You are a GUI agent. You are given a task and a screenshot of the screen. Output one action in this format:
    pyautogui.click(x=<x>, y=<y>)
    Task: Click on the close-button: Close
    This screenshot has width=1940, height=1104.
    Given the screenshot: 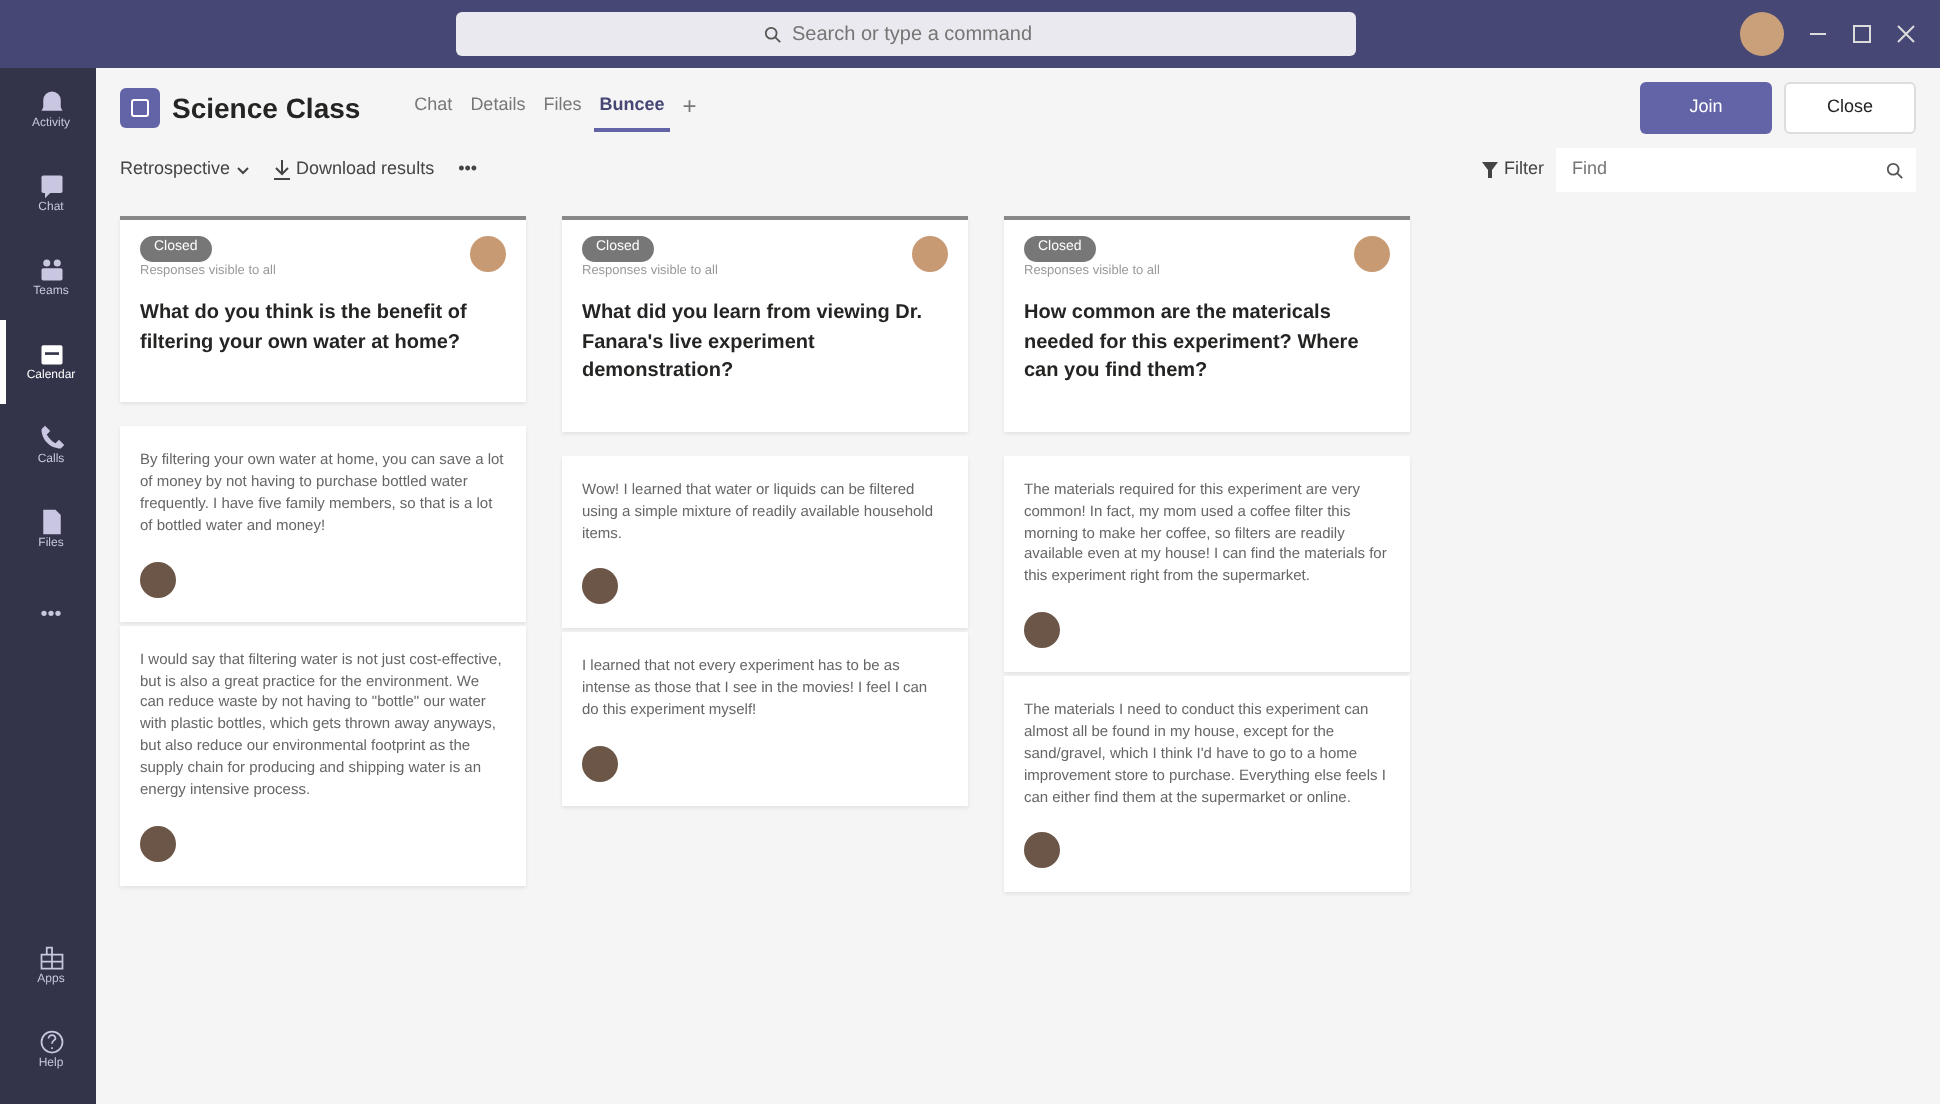 What is the action you would take?
    pyautogui.click(x=1850, y=108)
    